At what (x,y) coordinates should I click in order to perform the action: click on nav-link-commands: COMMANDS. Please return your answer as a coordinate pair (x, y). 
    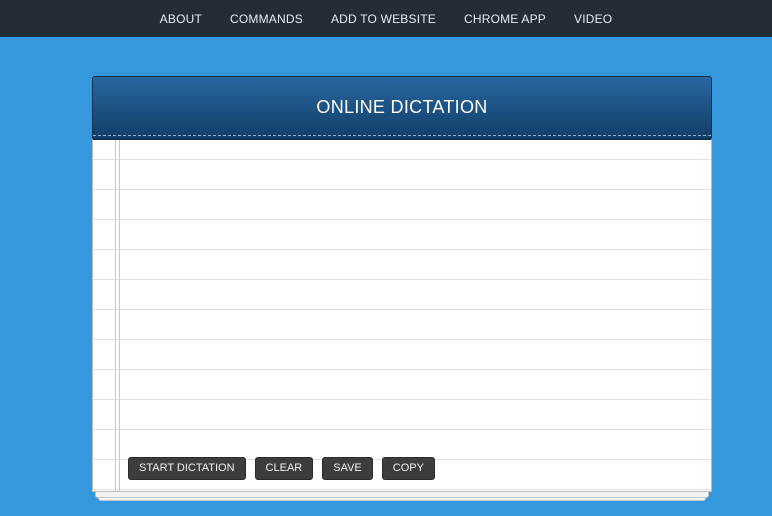
    Looking at the image, I should click on (266, 19).